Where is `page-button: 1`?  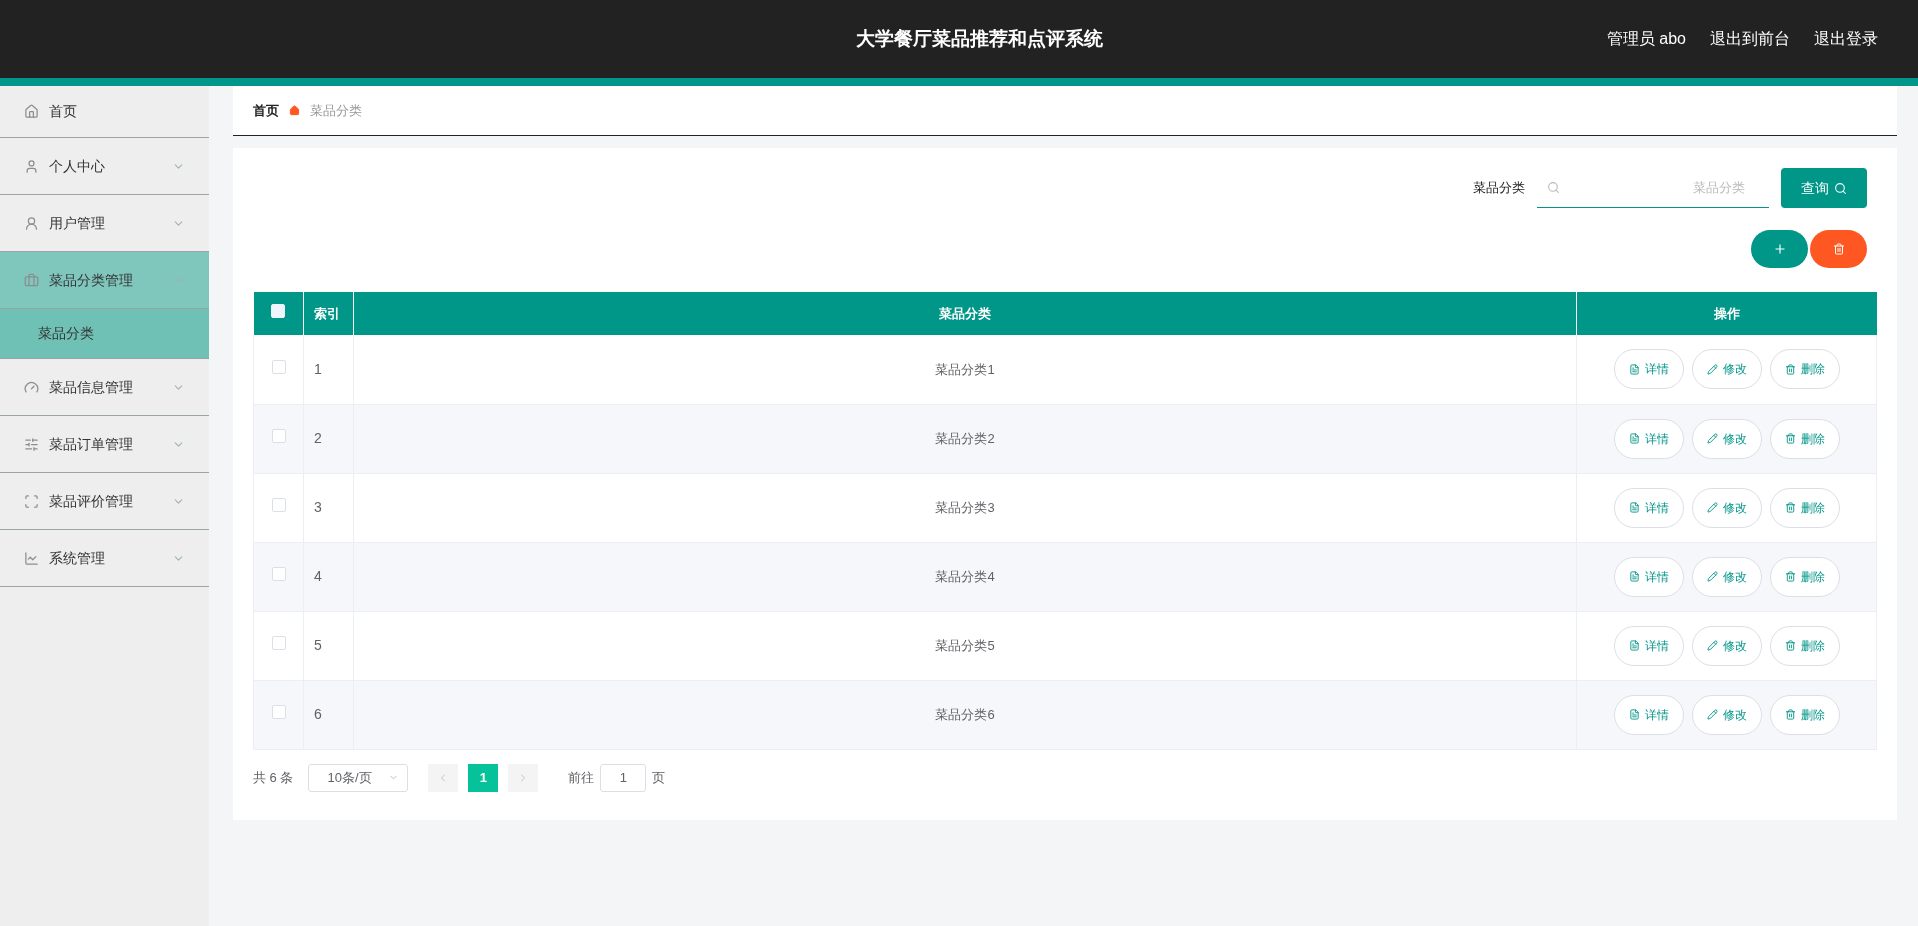 page-button: 1 is located at coordinates (483, 777).